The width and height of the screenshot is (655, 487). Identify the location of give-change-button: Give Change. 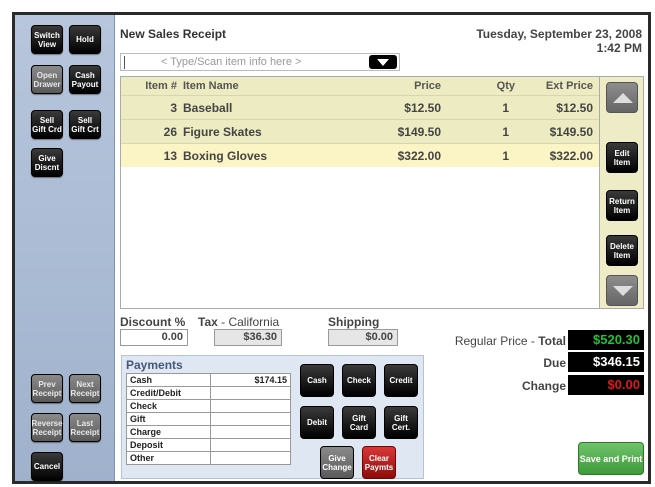
(337, 462).